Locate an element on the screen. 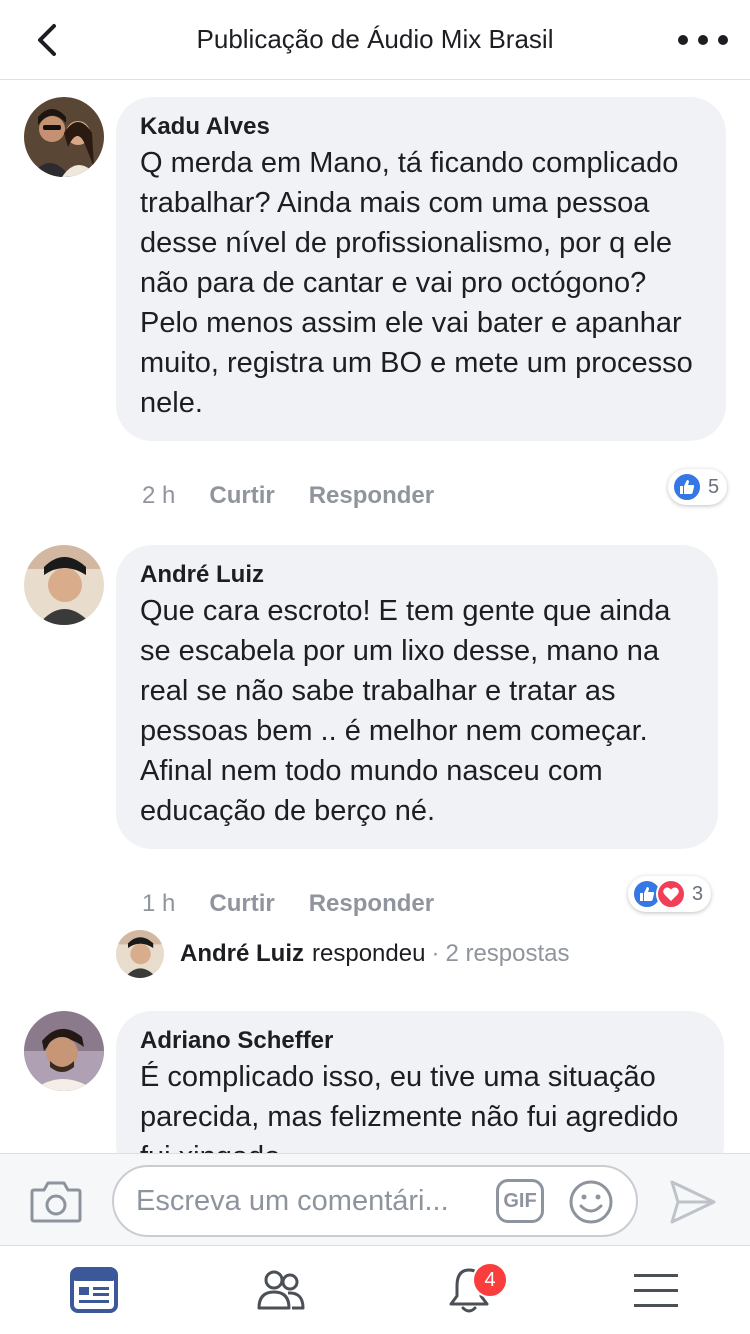  more-options-button is located at coordinates (703, 40).